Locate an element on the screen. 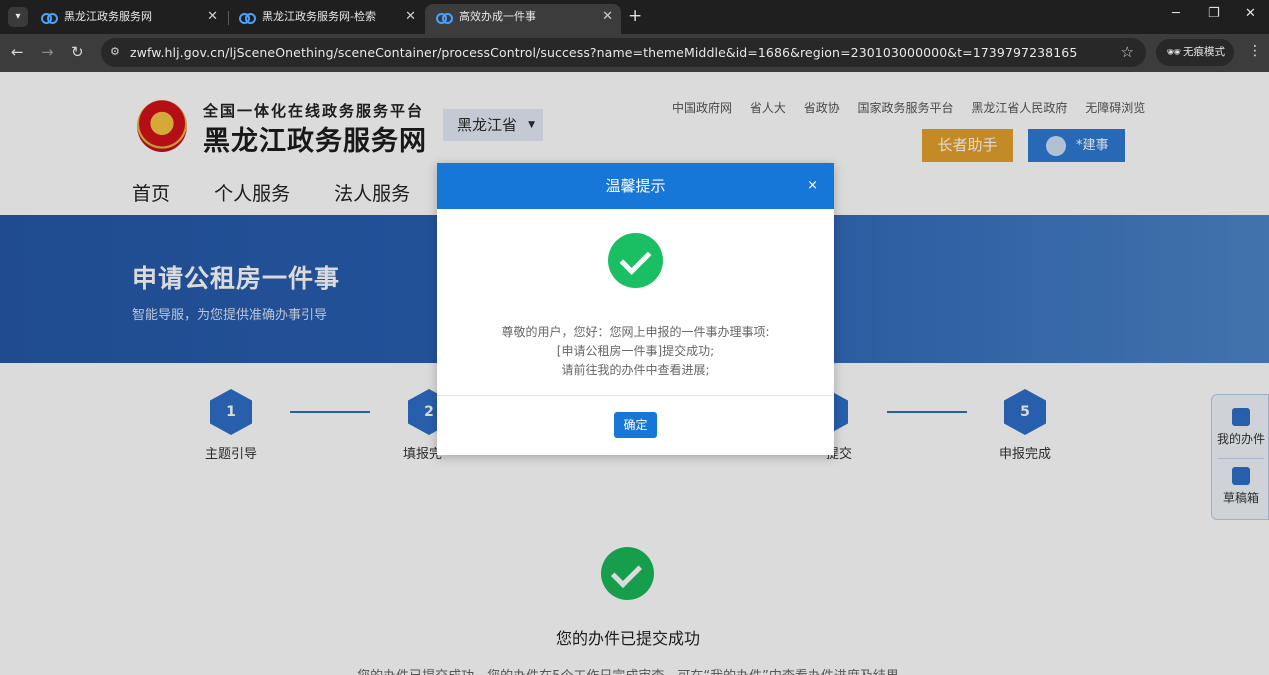 The width and height of the screenshot is (1269, 675). forward-arrow-icon: → is located at coordinates (47, 52).